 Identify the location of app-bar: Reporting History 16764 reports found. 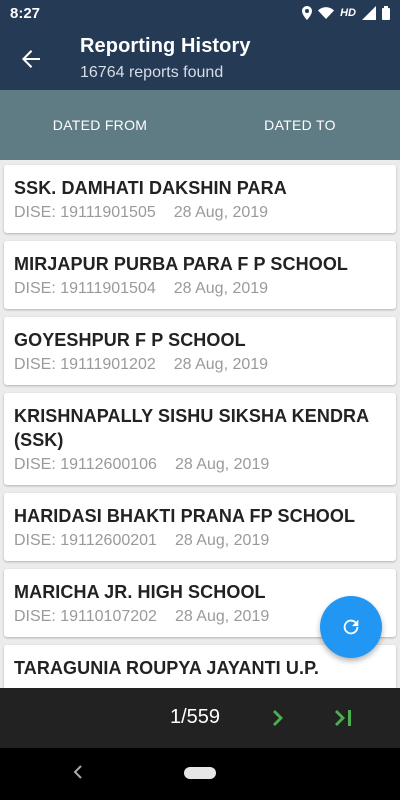
(200, 58).